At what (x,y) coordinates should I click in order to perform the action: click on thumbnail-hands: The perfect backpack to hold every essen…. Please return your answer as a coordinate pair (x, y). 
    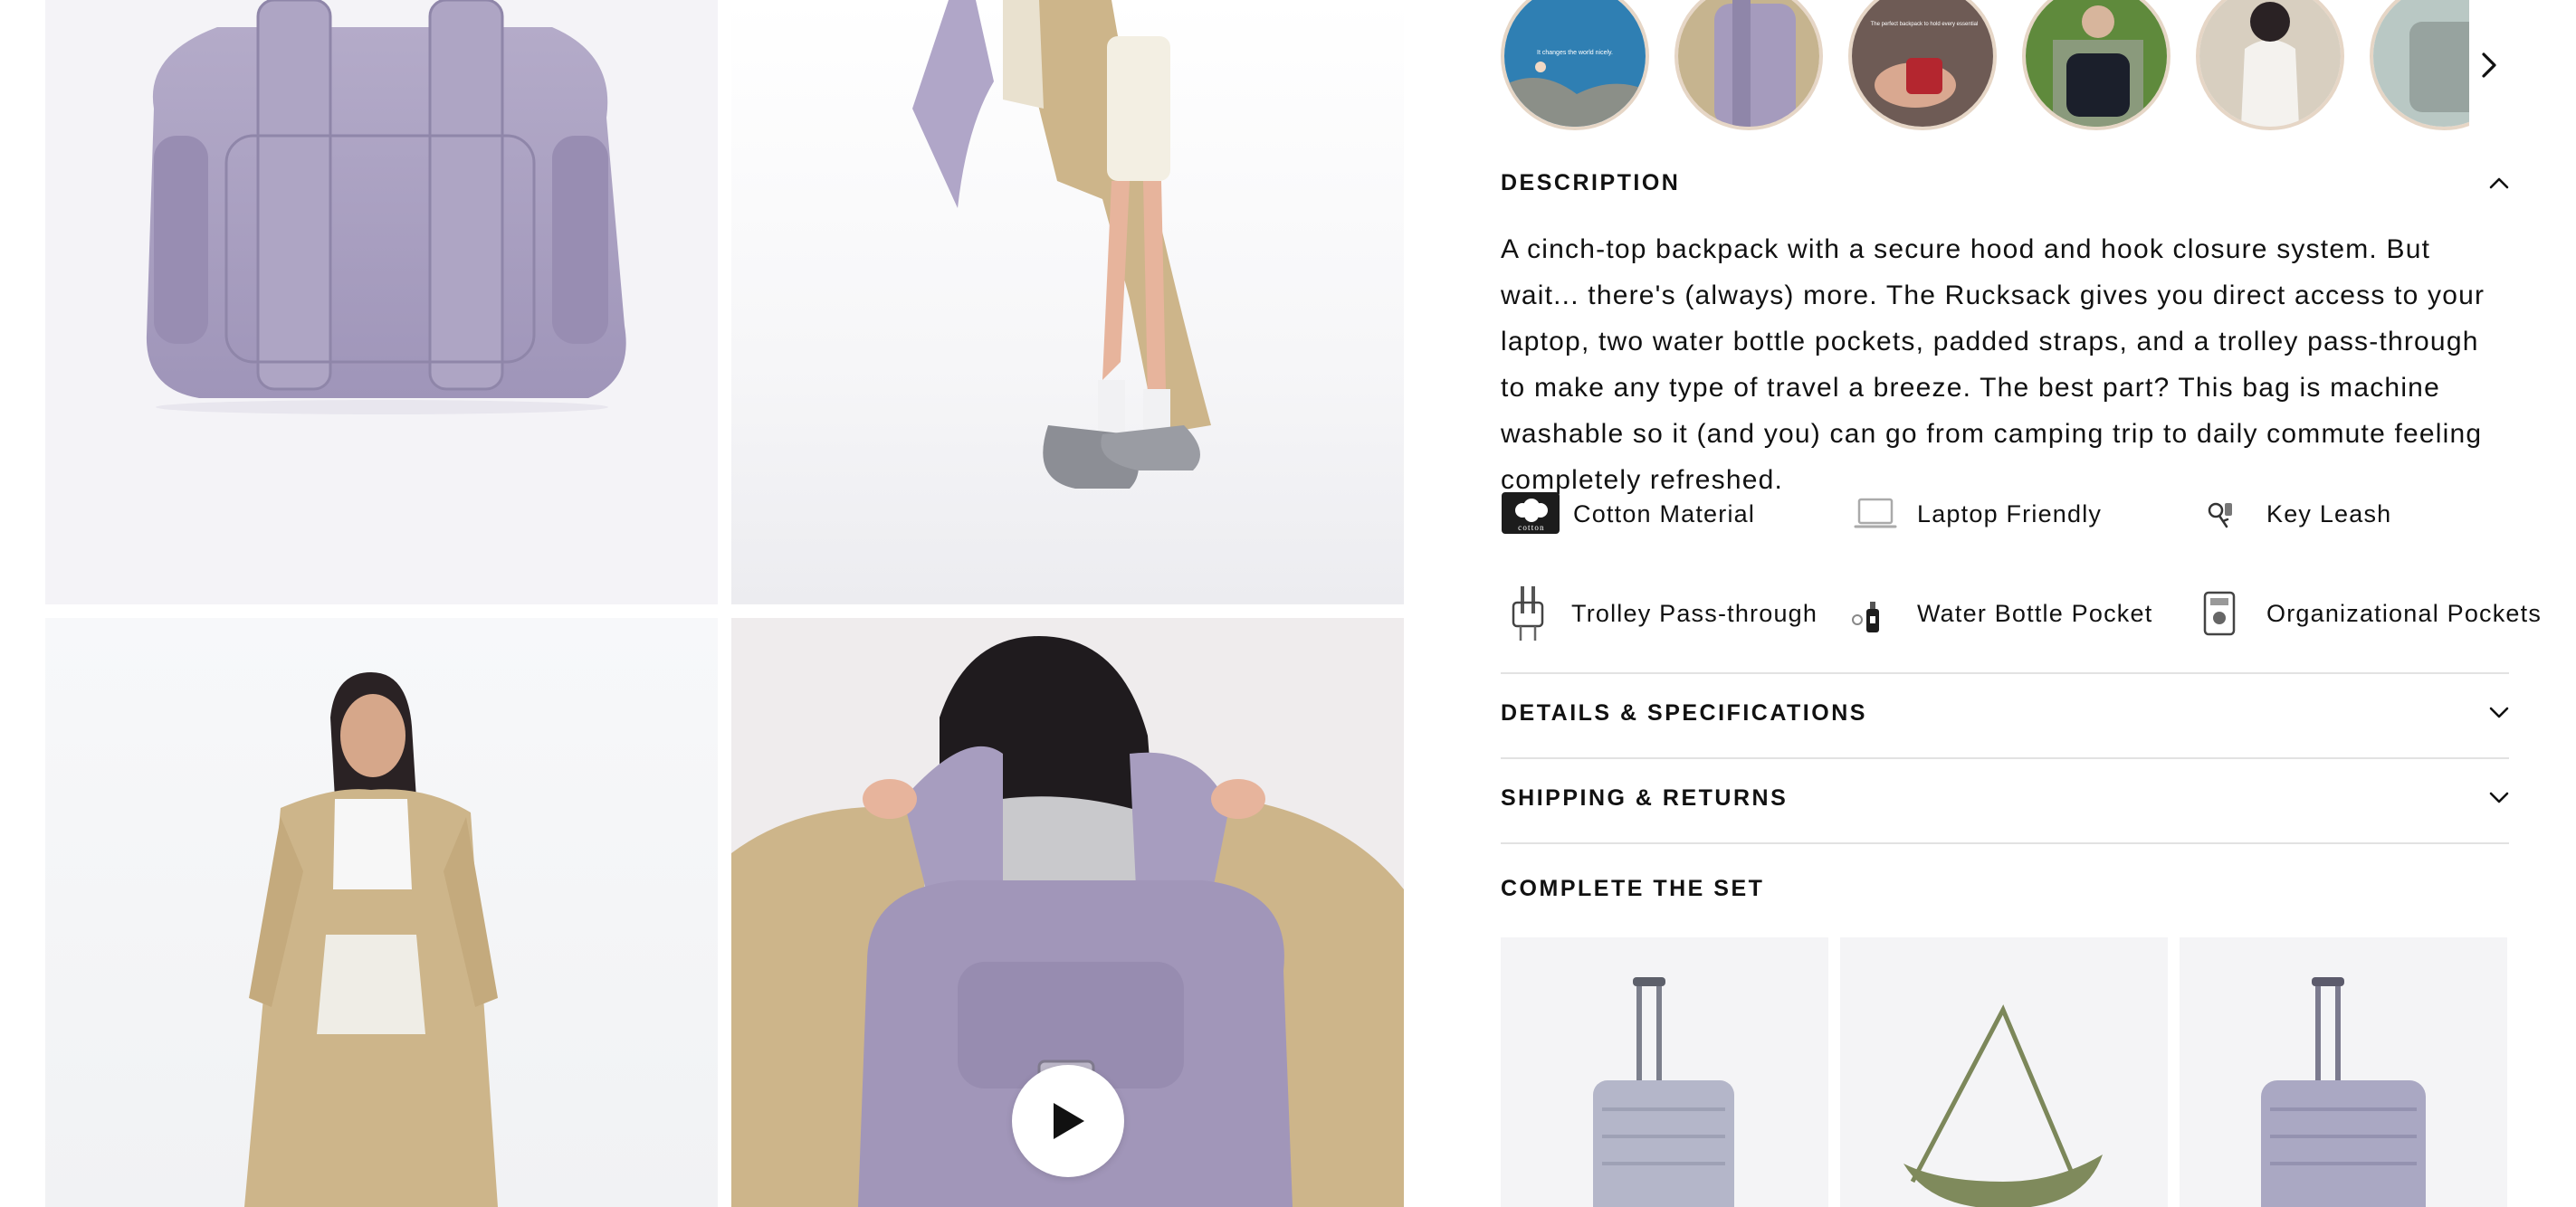
    Looking at the image, I should click on (1923, 65).